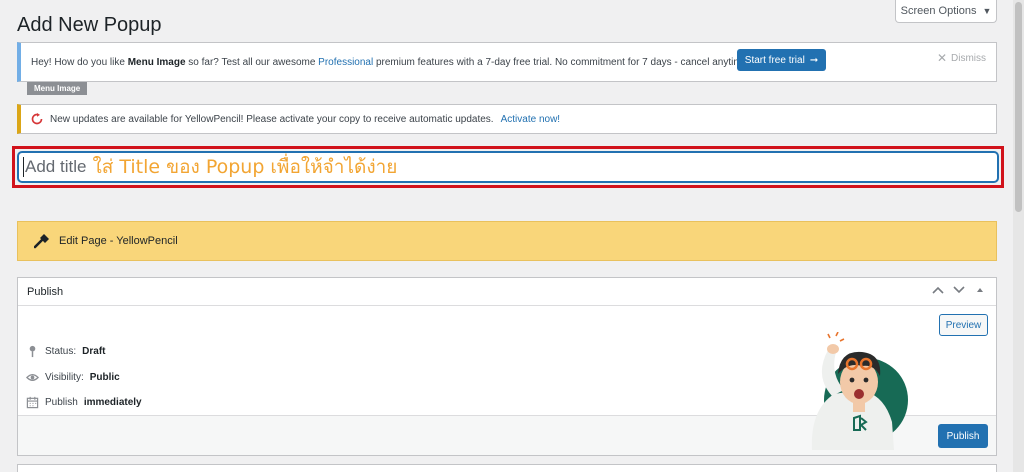 The width and height of the screenshot is (1024, 472). I want to click on start-free-trial-button: Start free trial ➞, so click(781, 60).